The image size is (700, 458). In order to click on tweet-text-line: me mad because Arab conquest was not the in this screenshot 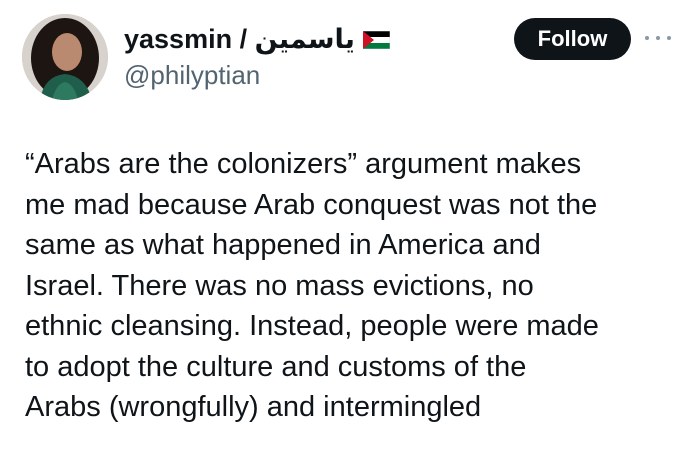, I will do `click(311, 204)`.